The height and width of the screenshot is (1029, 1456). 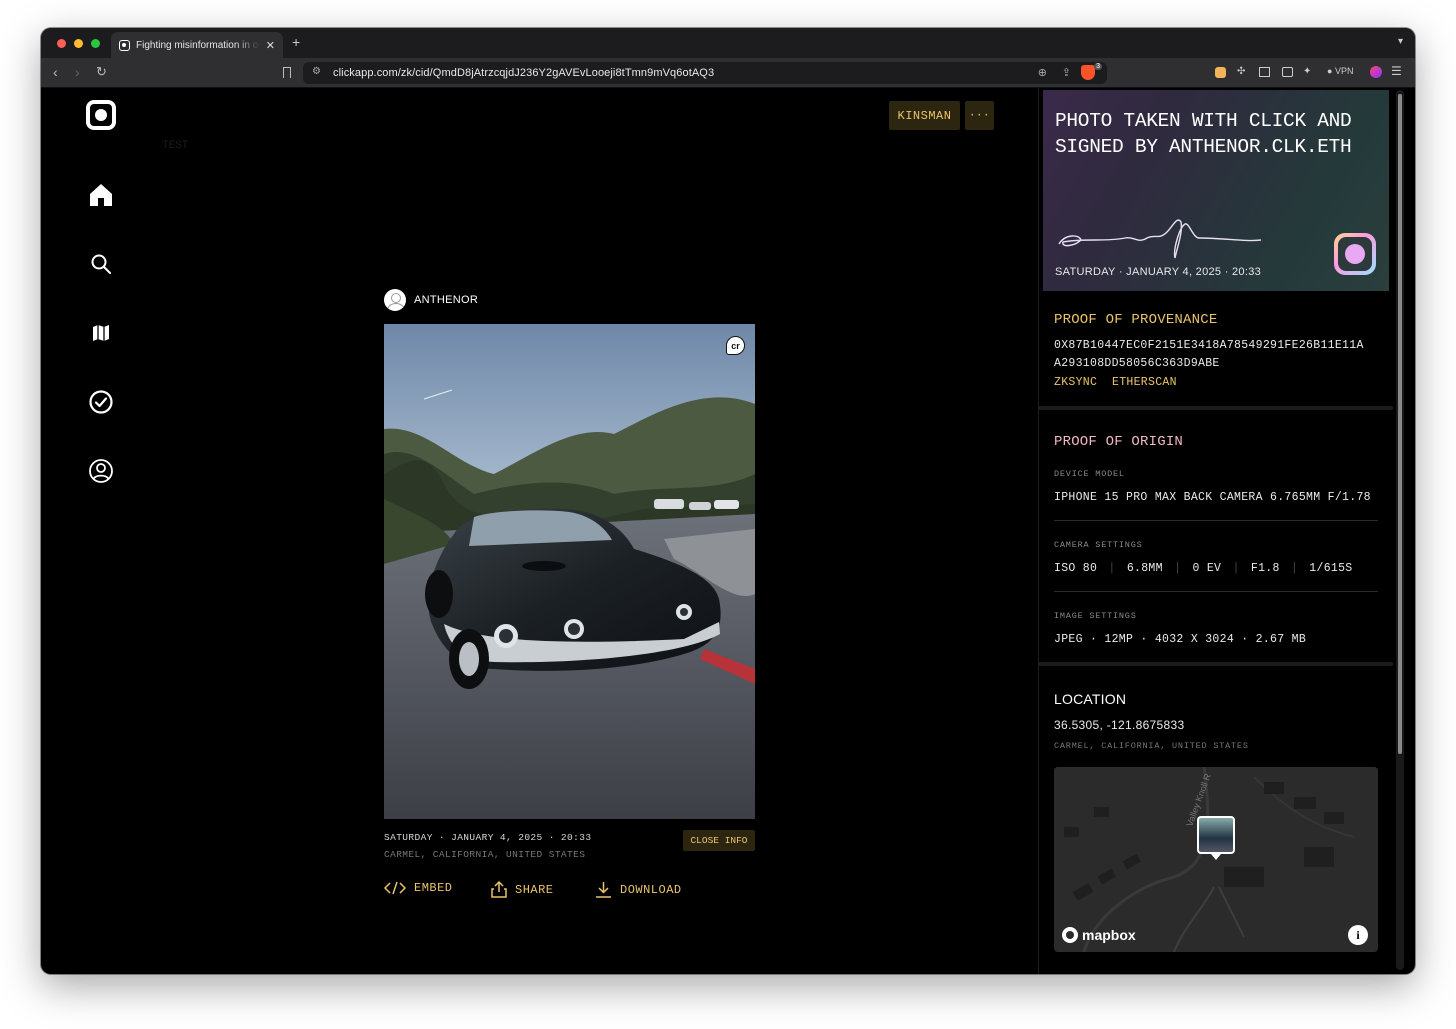 I want to click on card-date: SATURDAY · JANUARY 4, 2025 · 20:33, so click(x=1158, y=272).